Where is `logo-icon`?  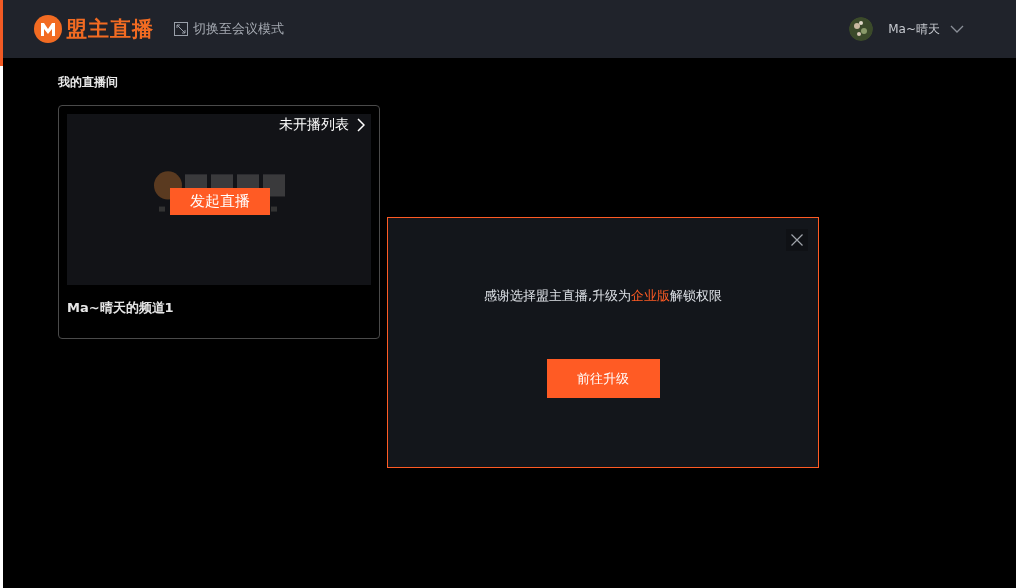 logo-icon is located at coordinates (48, 29).